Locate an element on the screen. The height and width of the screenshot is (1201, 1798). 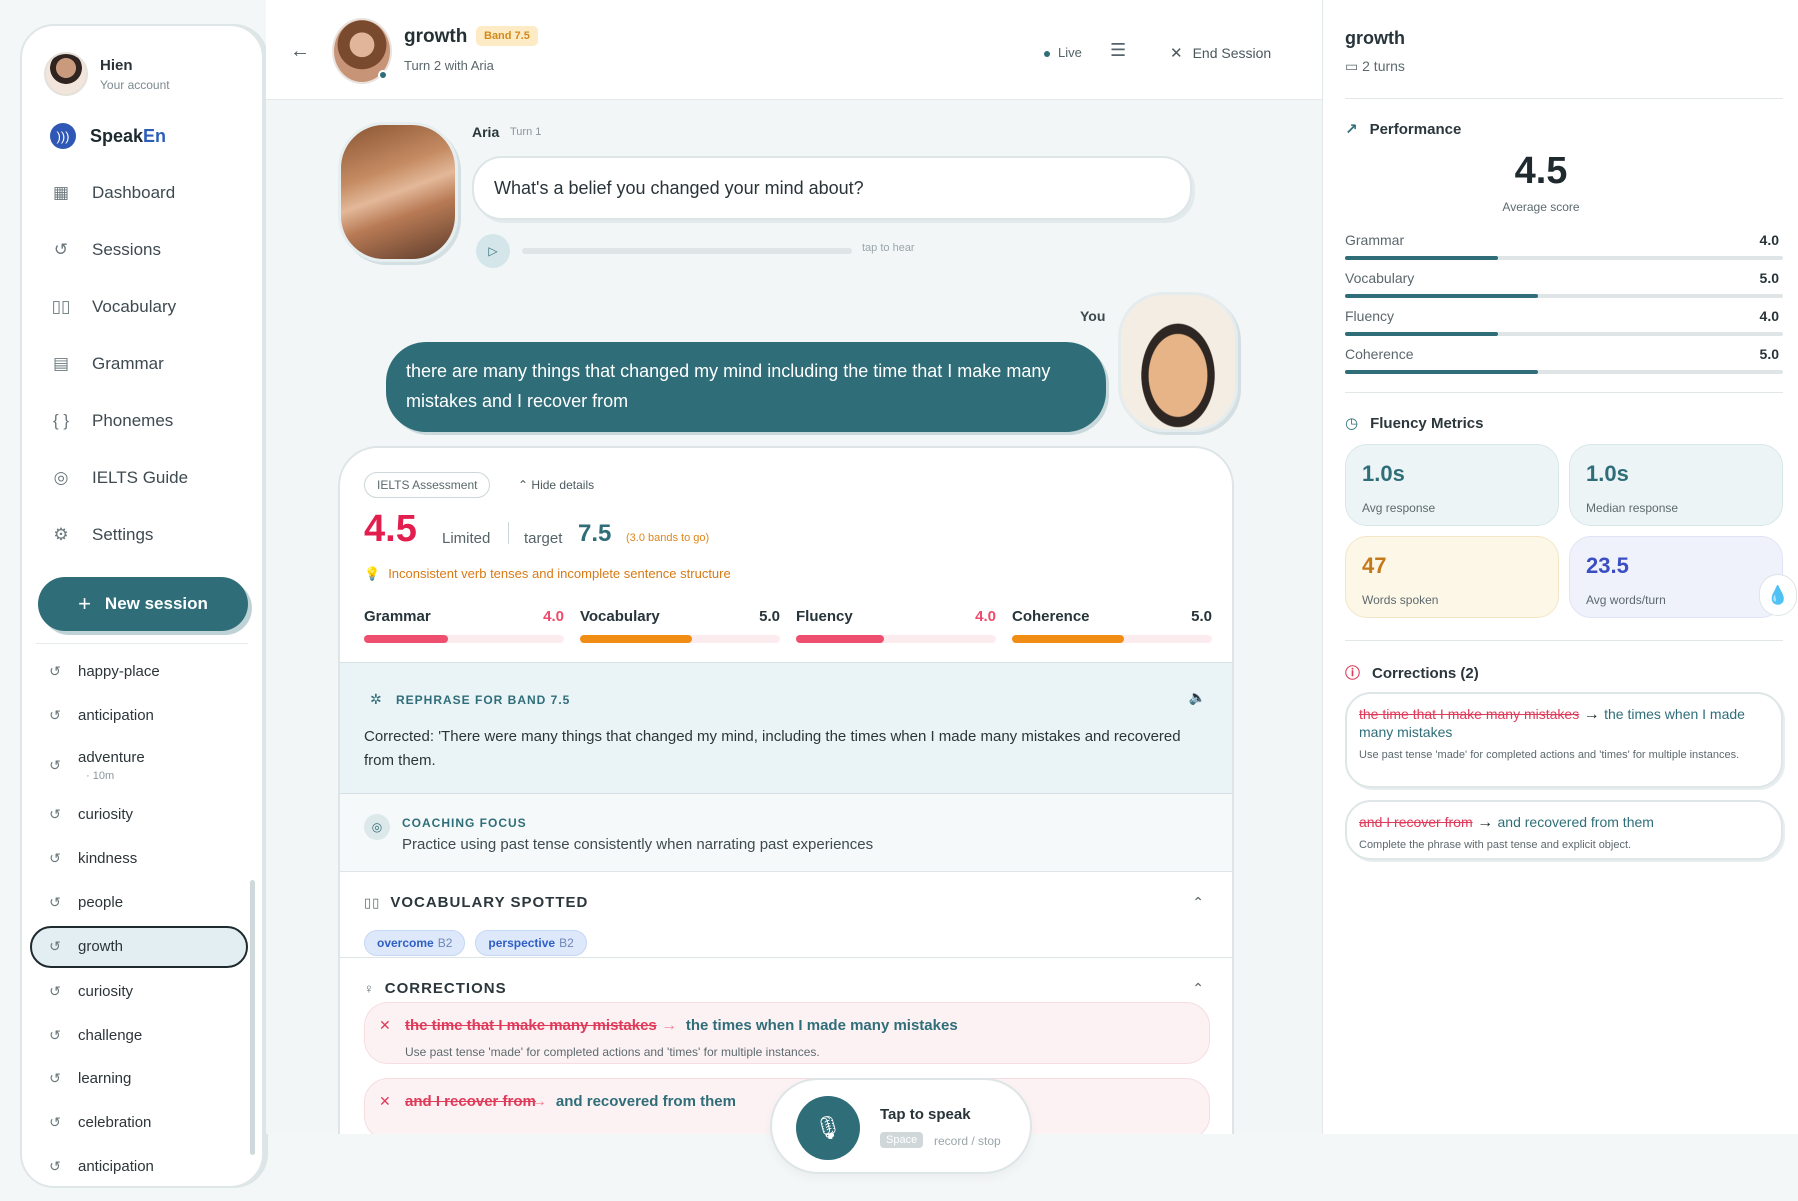
book-icon: ▯▯ is located at coordinates (61, 306).